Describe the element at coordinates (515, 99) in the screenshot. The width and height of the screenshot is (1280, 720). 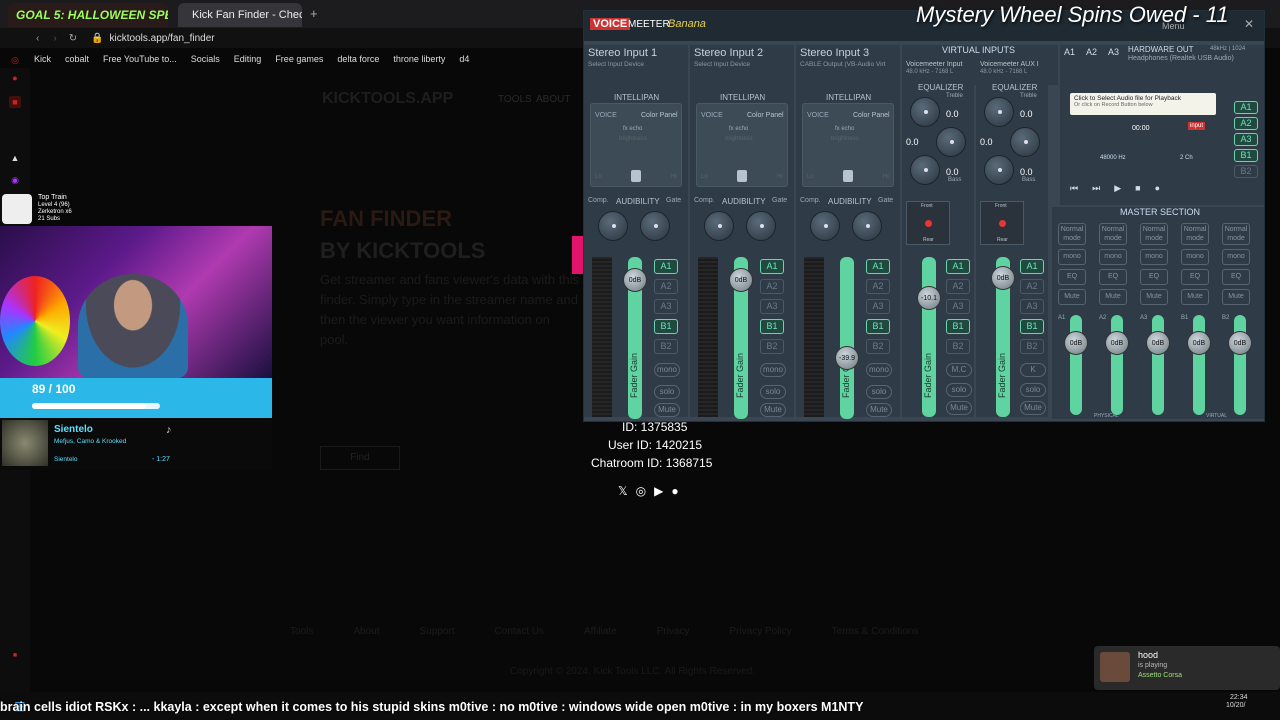
I see `nav-tools: TOOLS` at that location.